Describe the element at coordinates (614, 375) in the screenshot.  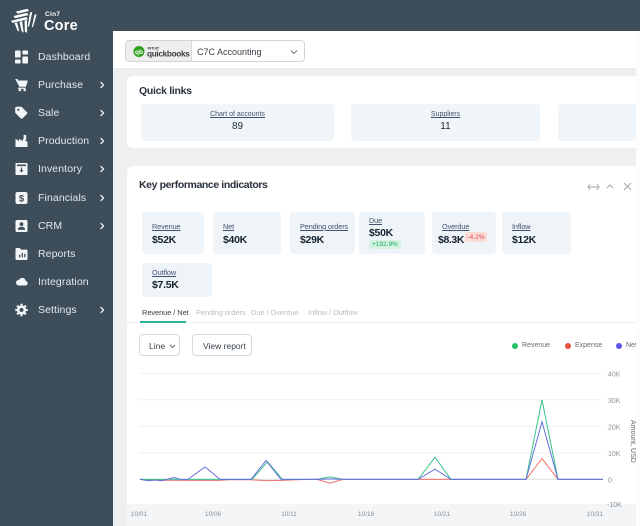
I see `svg-text: 40K` at that location.